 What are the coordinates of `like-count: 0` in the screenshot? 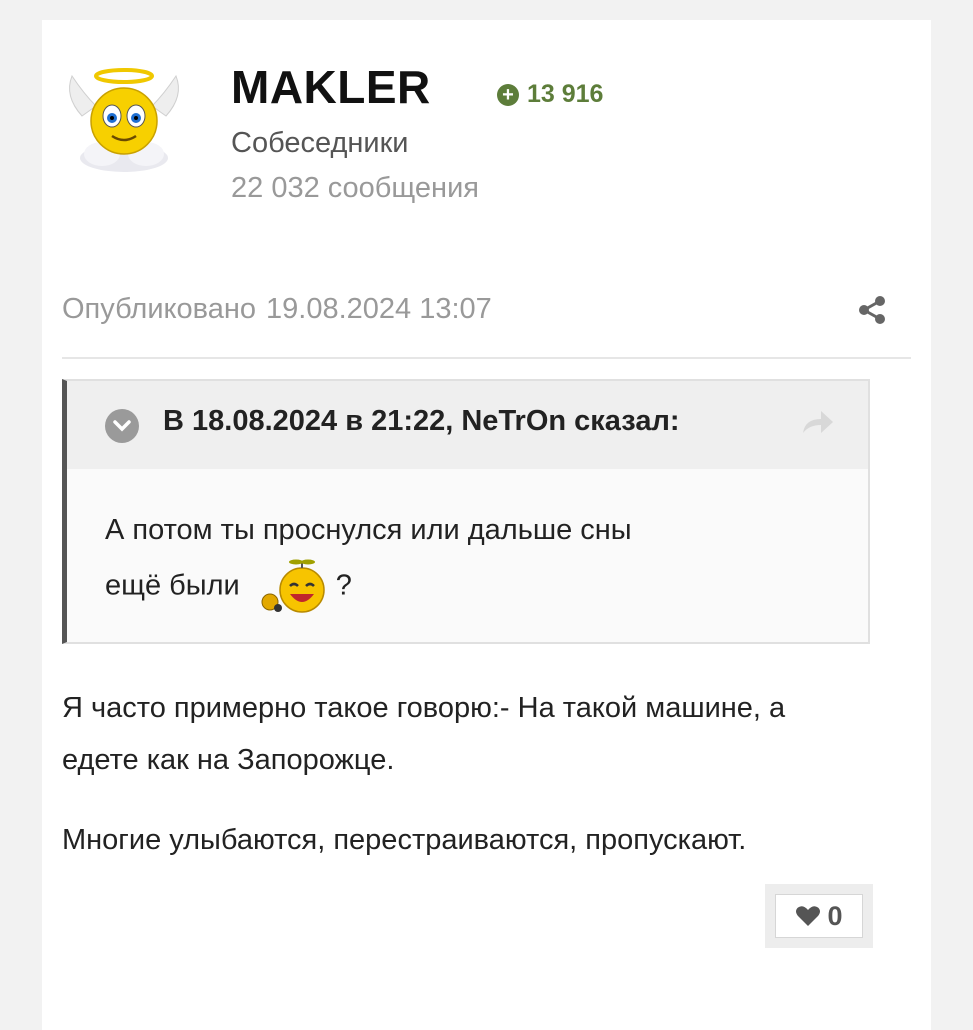 It's located at (835, 915).